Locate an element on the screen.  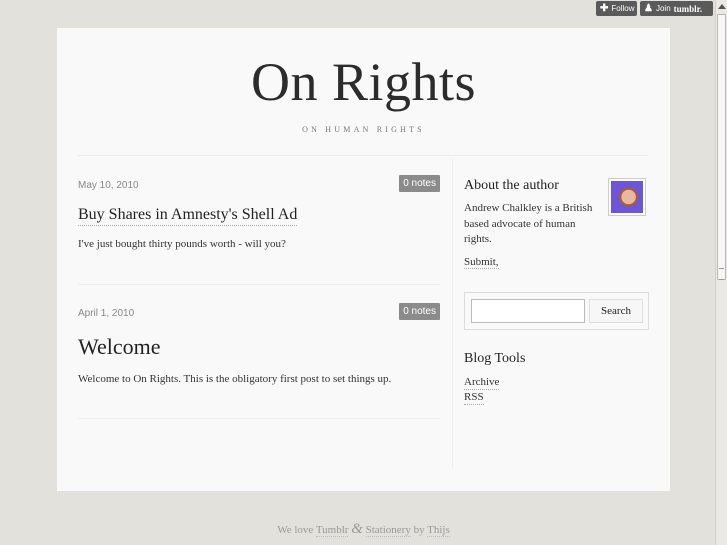
follow-button: ✚ Follow is located at coordinates (616, 8).